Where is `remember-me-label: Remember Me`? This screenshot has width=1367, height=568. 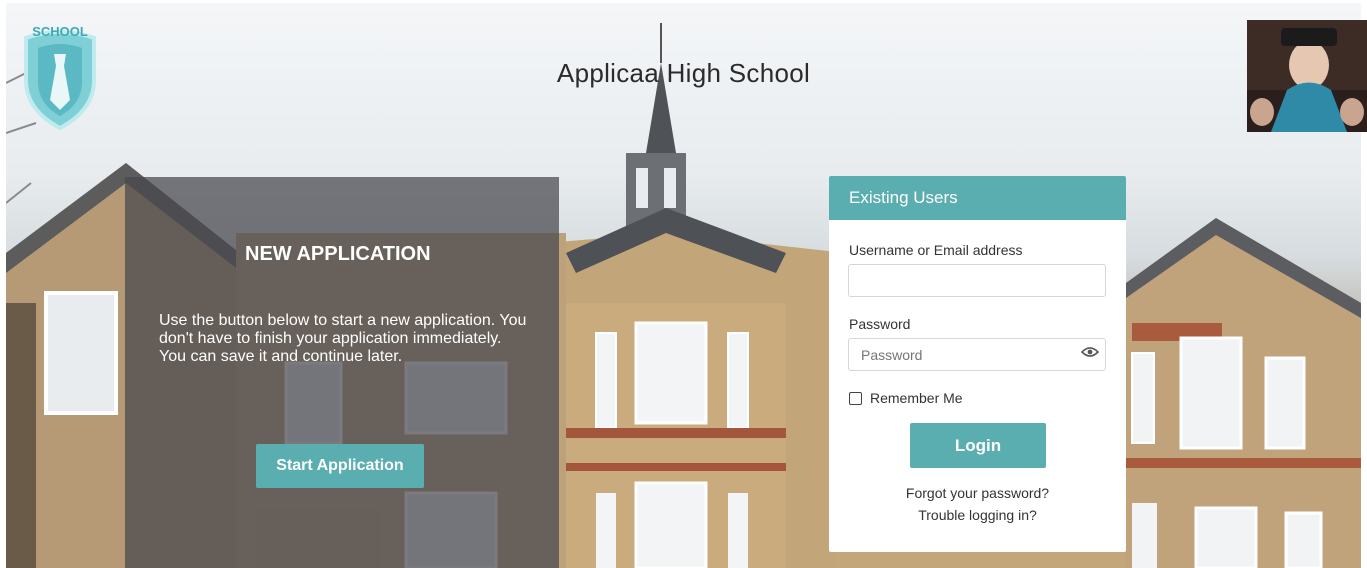
remember-me-label: Remember Me is located at coordinates (916, 398).